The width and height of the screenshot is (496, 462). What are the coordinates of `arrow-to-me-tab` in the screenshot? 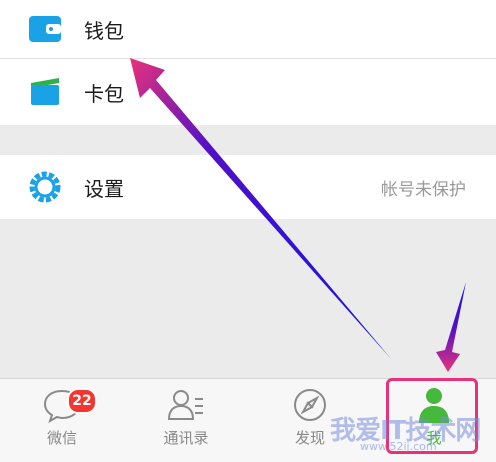 It's located at (451, 327).